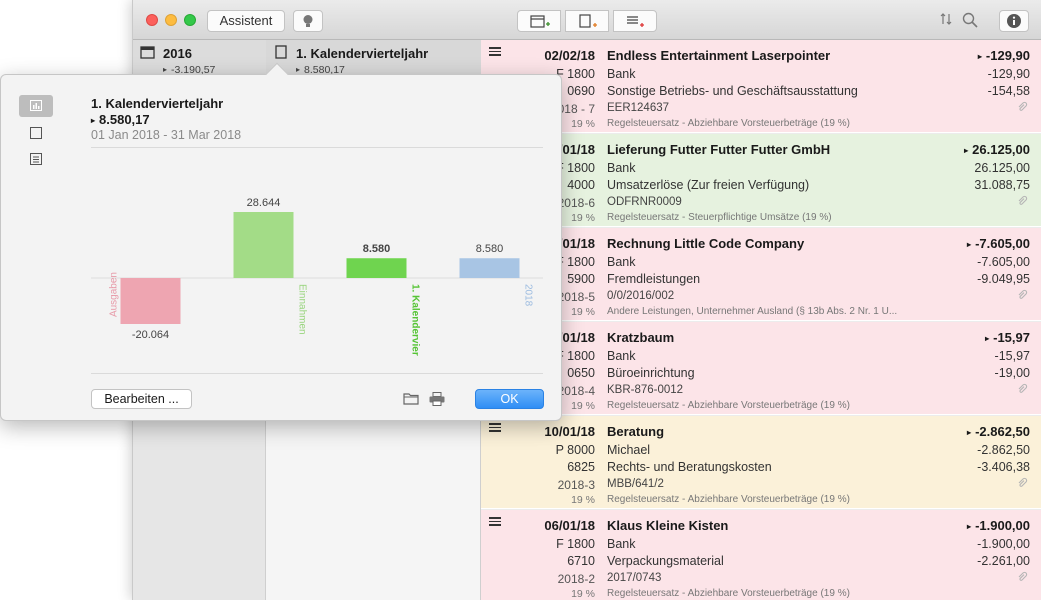 The width and height of the screenshot is (1041, 600). What do you see at coordinates (1003, 262) in the screenshot?
I see `tx-bank-amount: -7.605,00` at bounding box center [1003, 262].